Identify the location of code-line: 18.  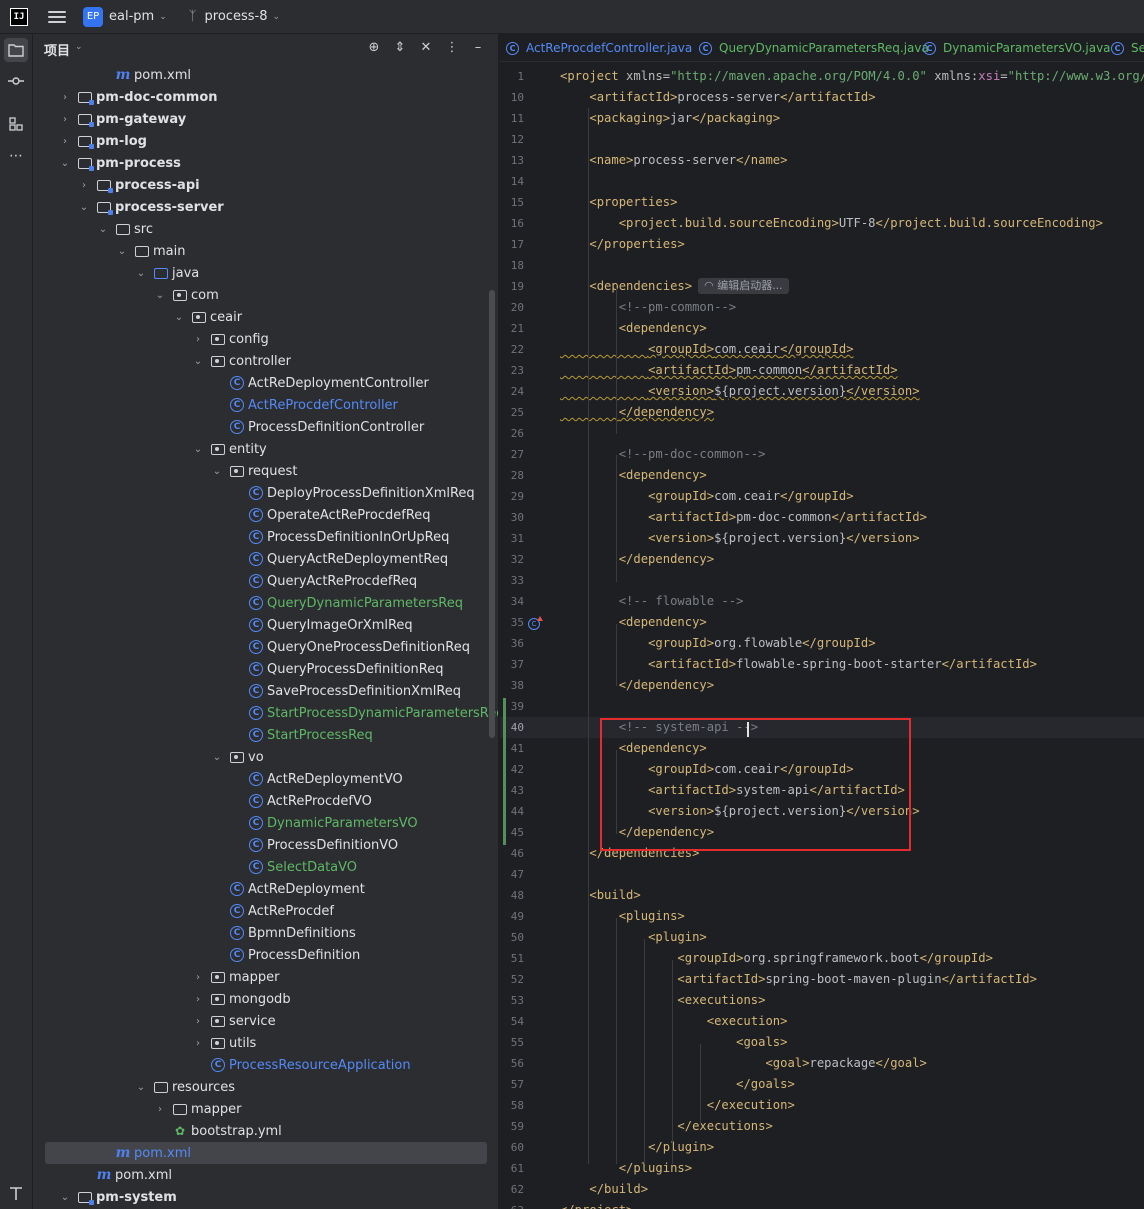
(822, 265).